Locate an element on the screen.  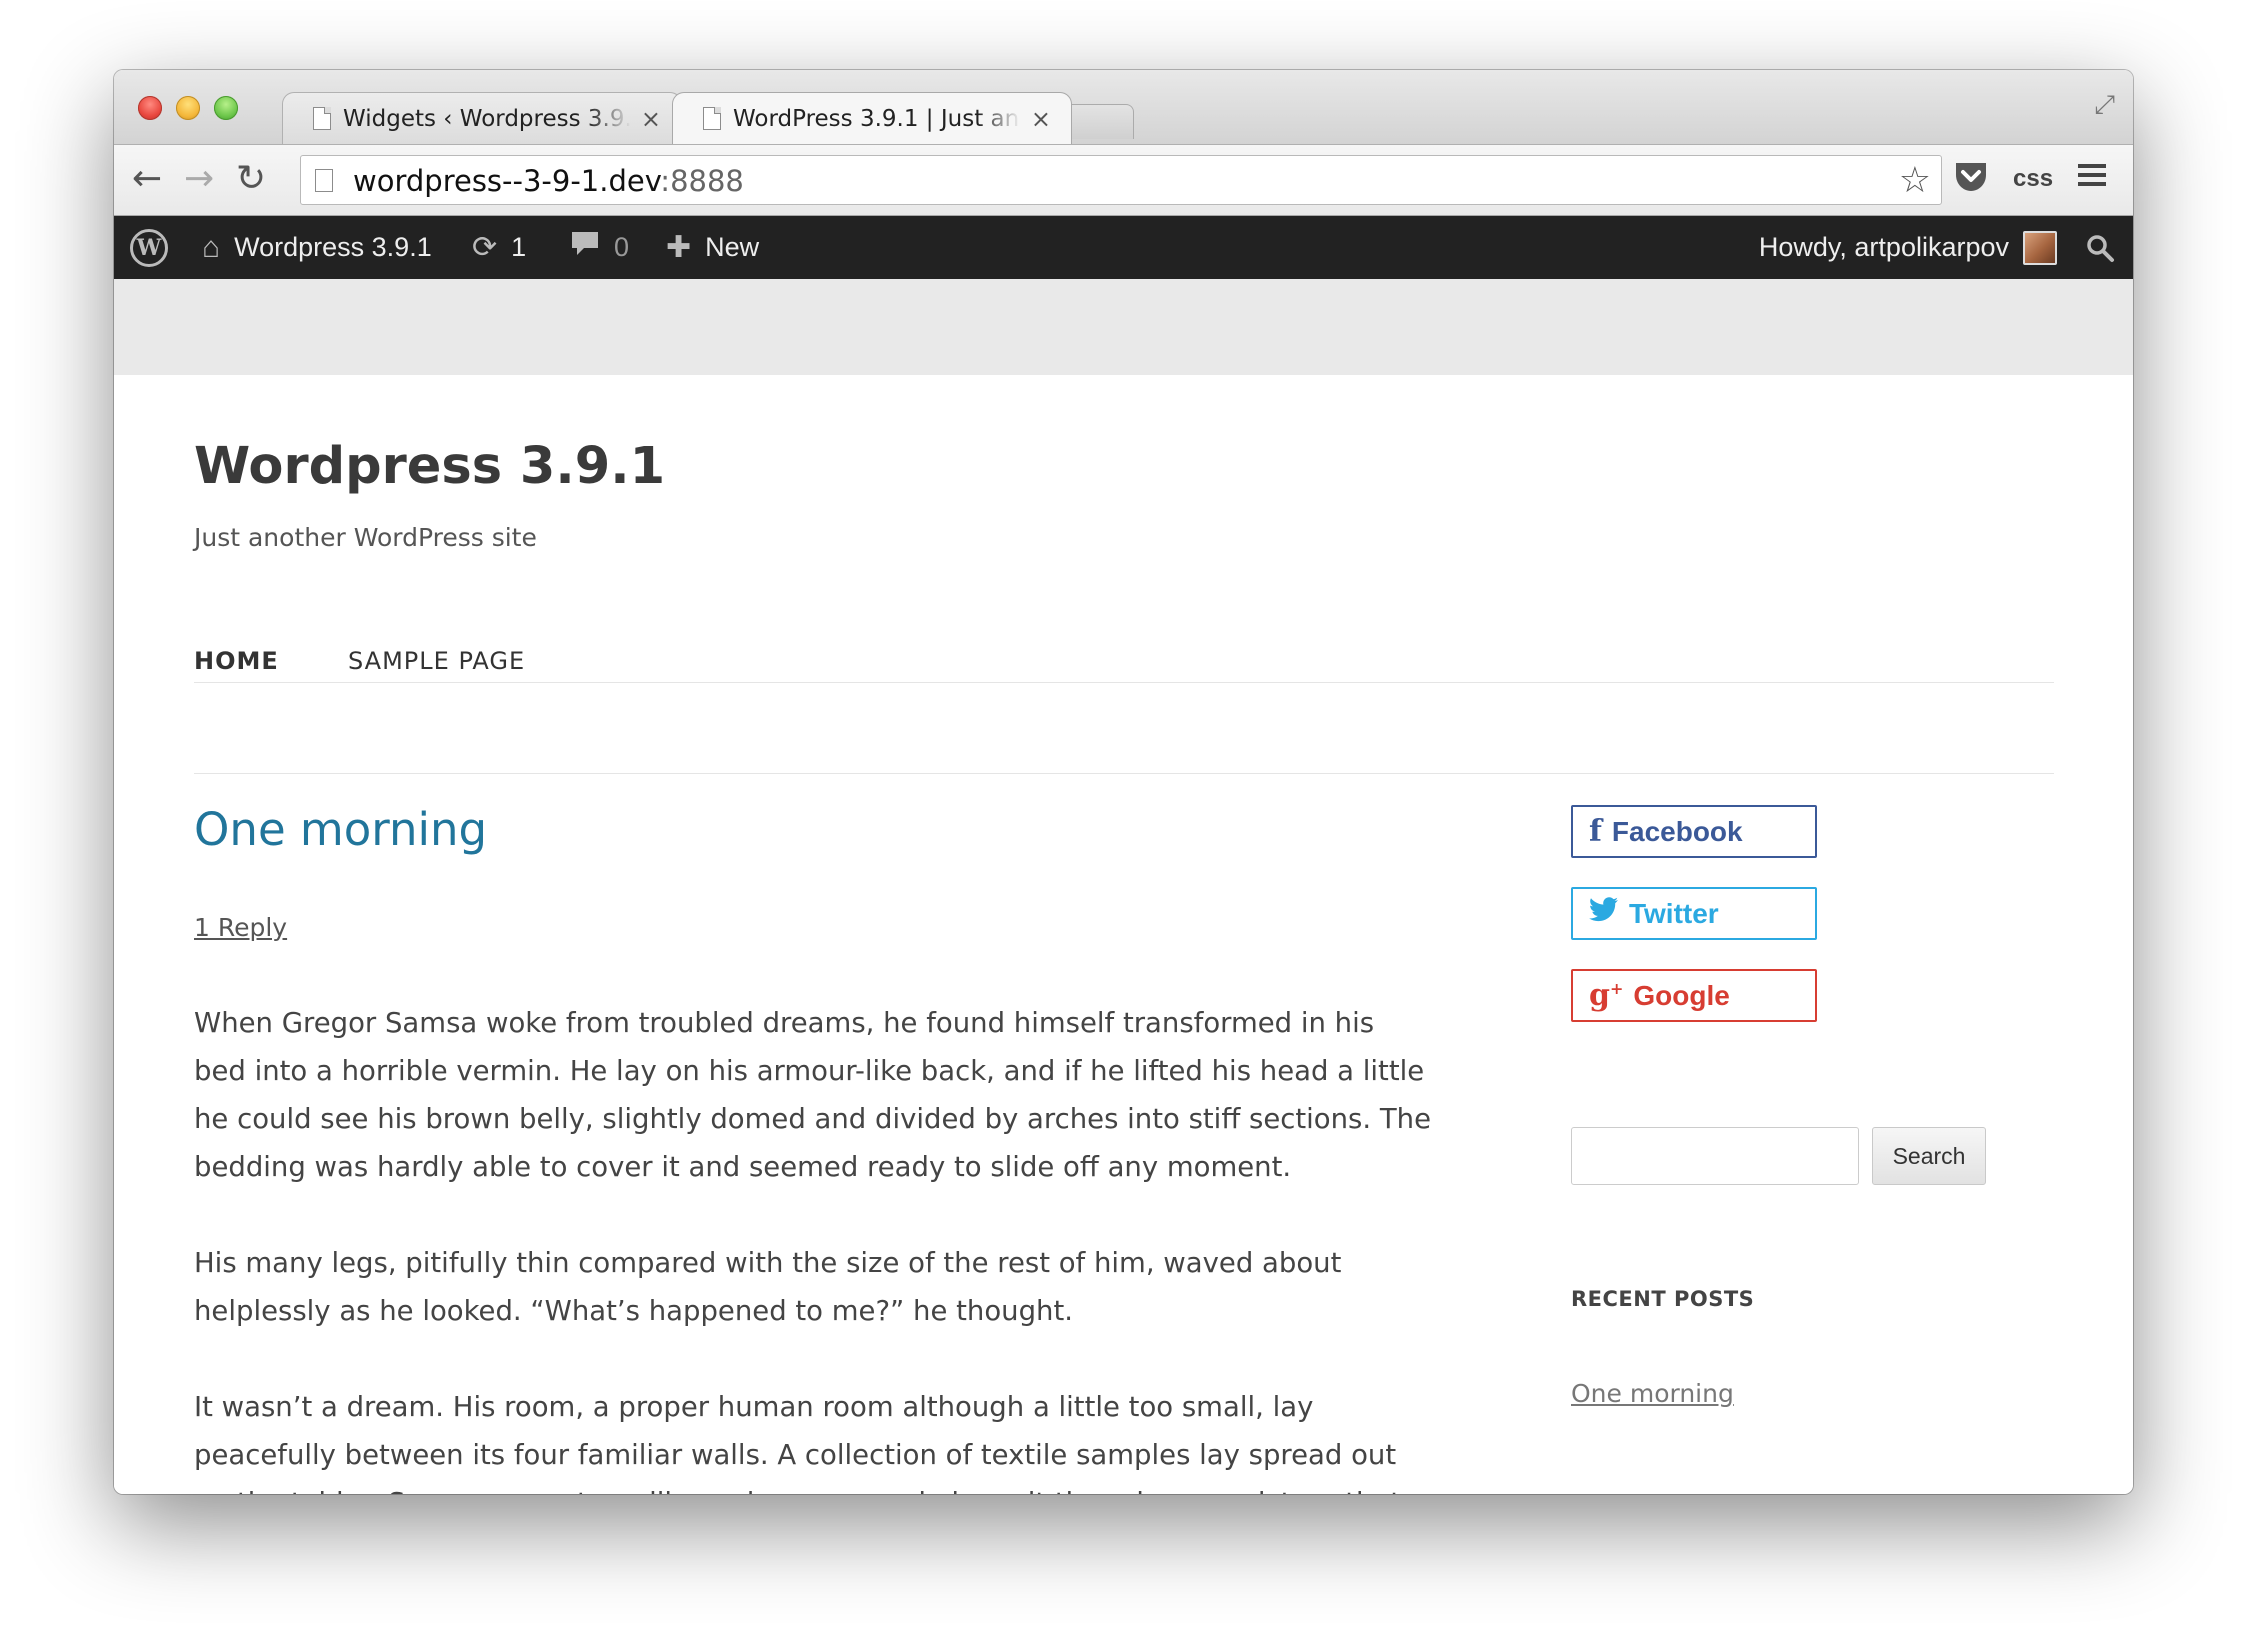
admin-account-menu: Howdy, artpolikarpov is located at coordinates (1908, 247).